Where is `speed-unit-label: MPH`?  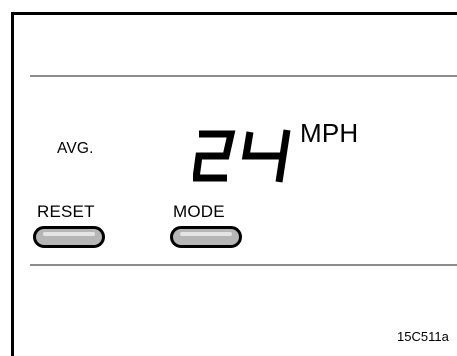
speed-unit-label: MPH is located at coordinates (329, 133).